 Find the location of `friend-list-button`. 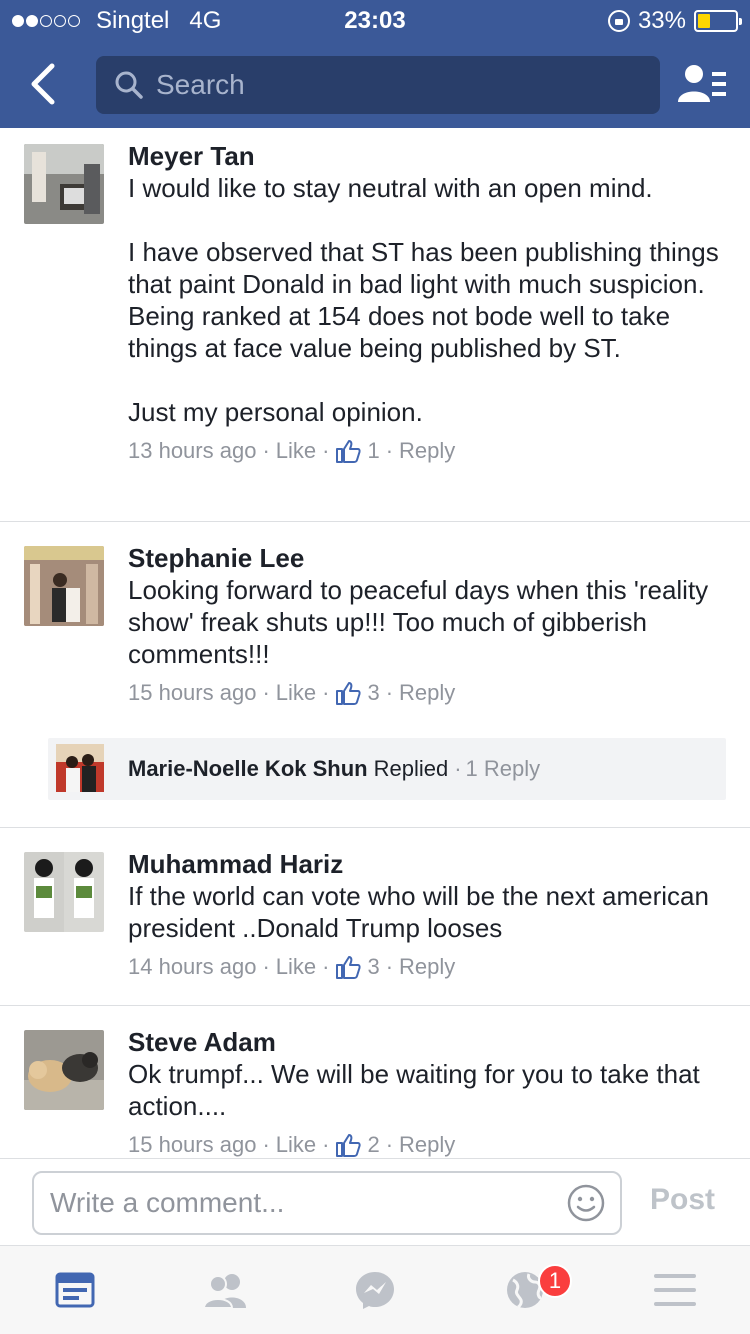

friend-list-button is located at coordinates (703, 84).